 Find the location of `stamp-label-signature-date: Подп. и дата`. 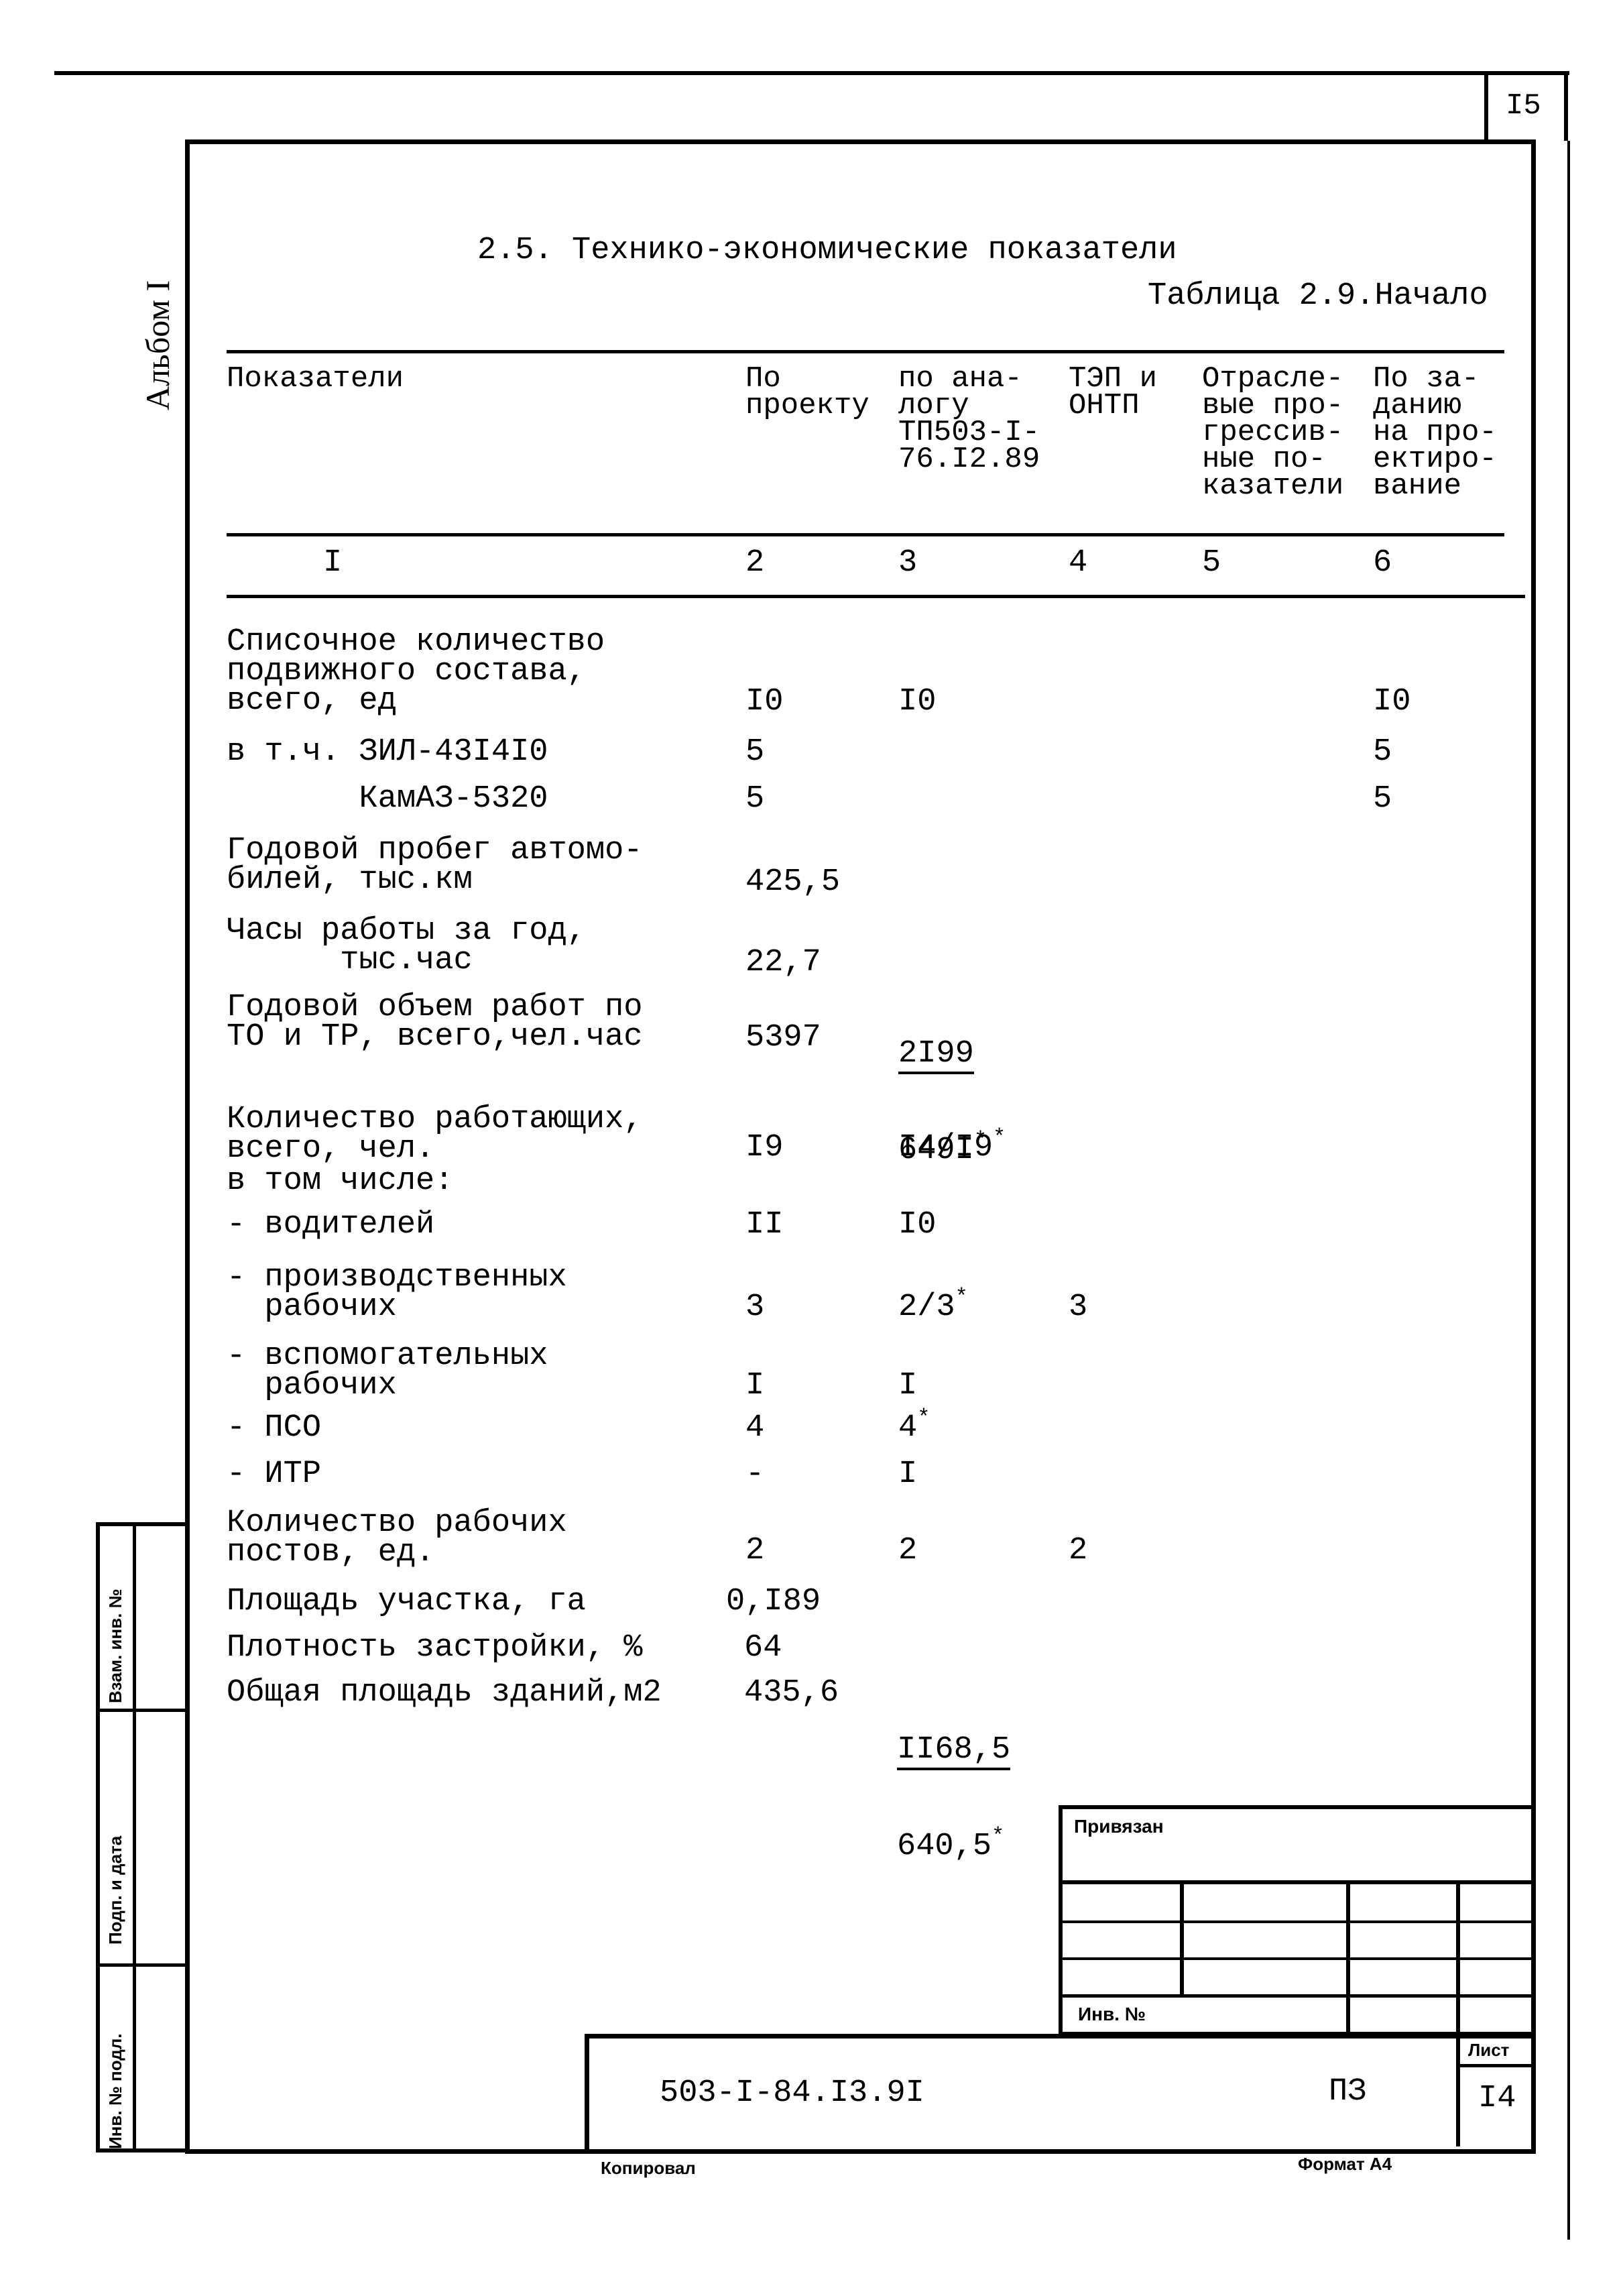

stamp-label-signature-date: Подп. и дата is located at coordinates (115, 1890).